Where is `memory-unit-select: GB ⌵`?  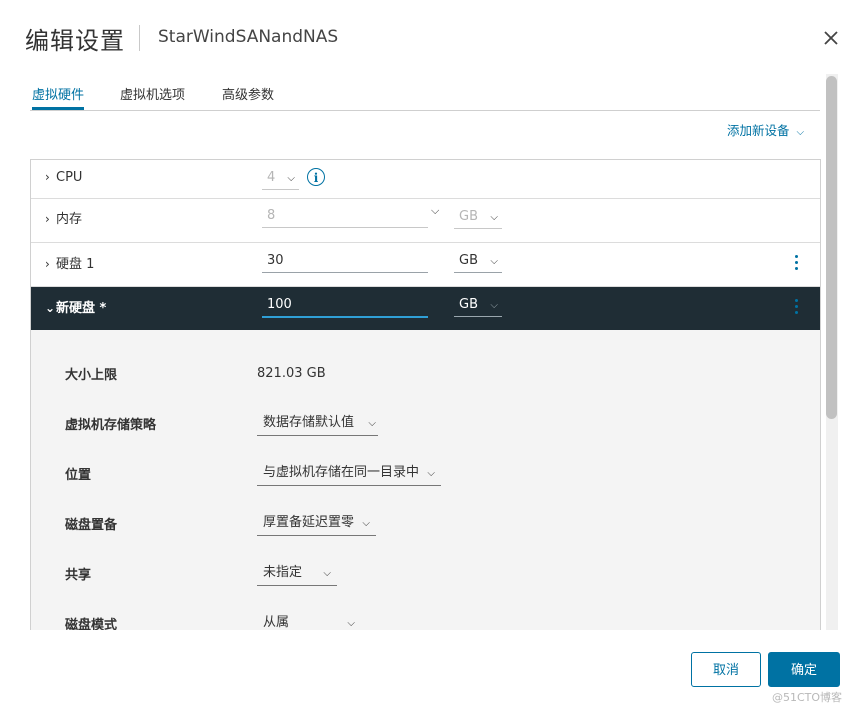 memory-unit-select: GB ⌵ is located at coordinates (478, 217).